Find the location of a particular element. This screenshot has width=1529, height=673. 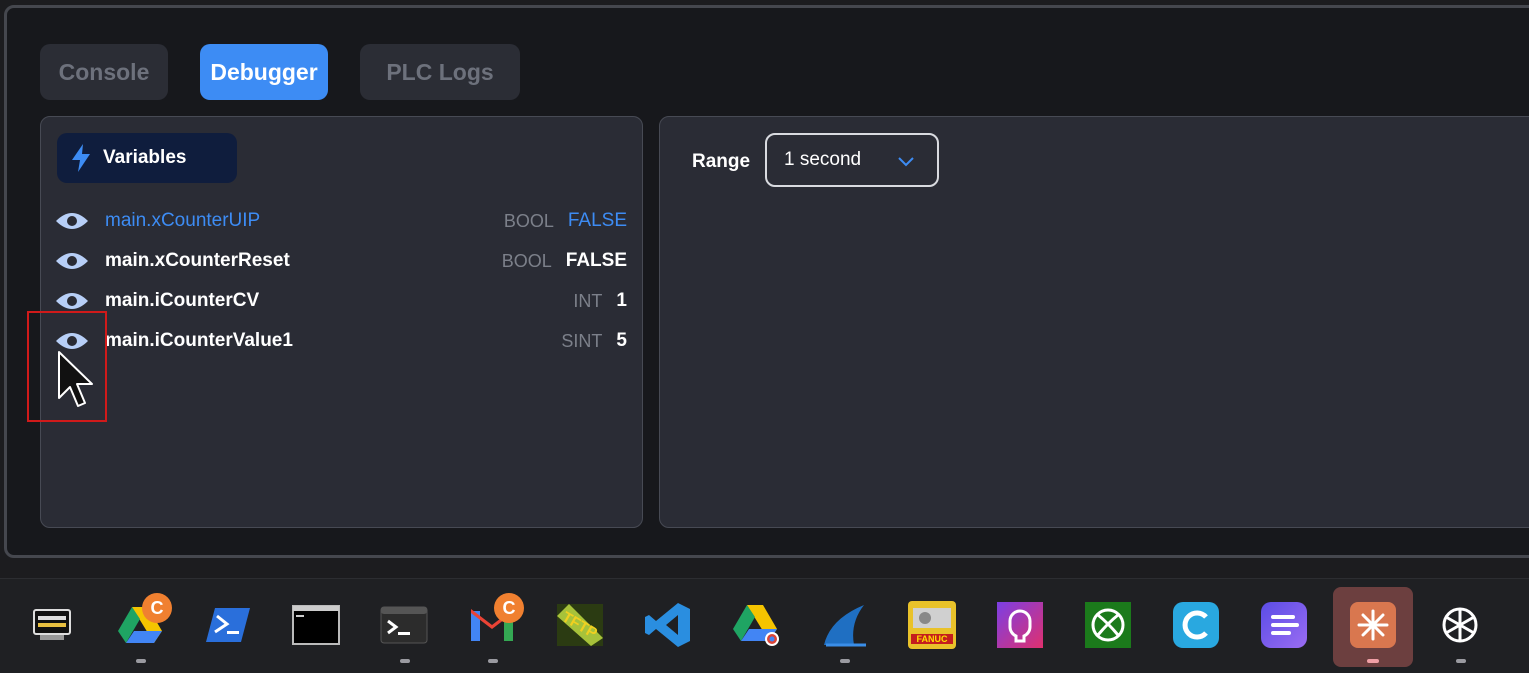

taskbar-app: TFTP is located at coordinates (580, 627).